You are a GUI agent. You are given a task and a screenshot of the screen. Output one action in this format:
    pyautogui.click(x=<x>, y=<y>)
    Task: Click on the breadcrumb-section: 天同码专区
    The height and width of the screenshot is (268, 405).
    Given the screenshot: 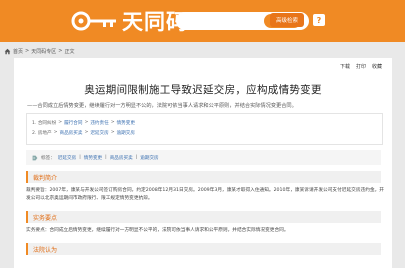 What is the action you would take?
    pyautogui.click(x=43, y=51)
    